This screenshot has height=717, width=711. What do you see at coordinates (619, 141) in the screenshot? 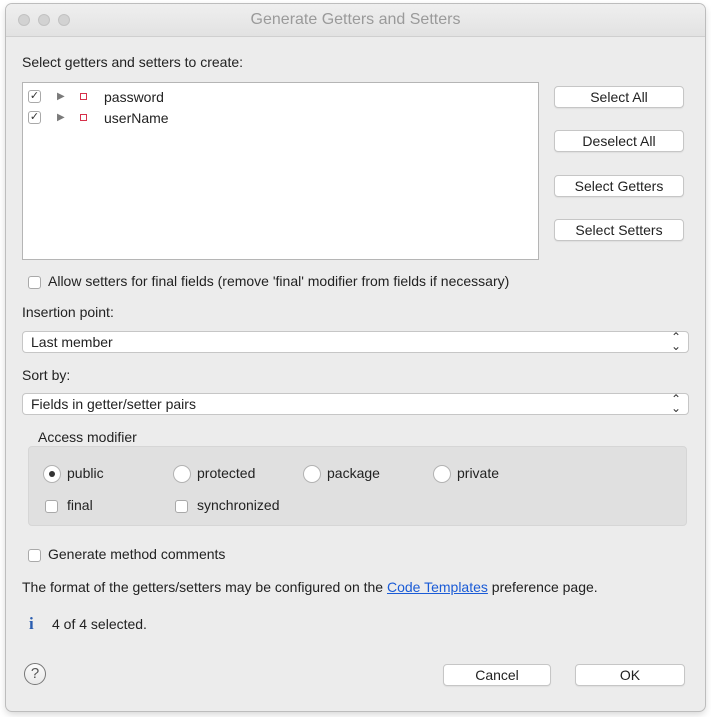
I see `deselect-all-button: Deselect All` at bounding box center [619, 141].